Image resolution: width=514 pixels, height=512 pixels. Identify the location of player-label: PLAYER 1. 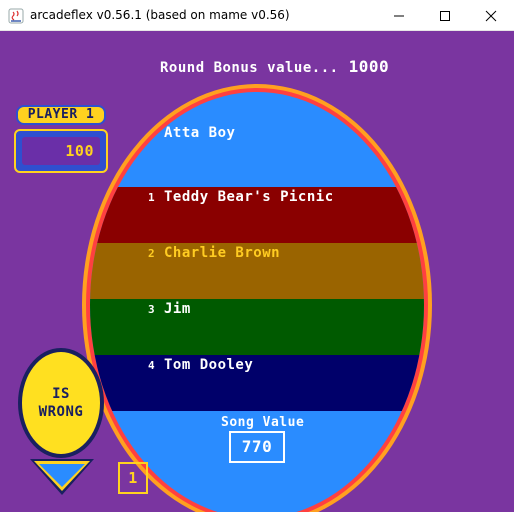
(61, 115).